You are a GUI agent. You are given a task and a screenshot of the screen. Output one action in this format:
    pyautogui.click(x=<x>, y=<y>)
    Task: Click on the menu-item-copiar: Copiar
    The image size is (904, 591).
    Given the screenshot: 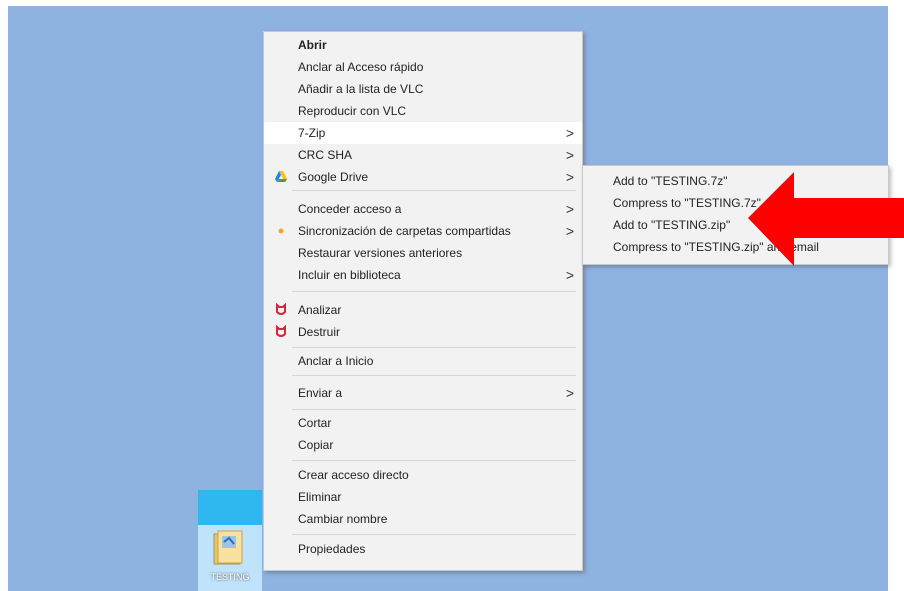 What is the action you would take?
    pyautogui.click(x=423, y=445)
    